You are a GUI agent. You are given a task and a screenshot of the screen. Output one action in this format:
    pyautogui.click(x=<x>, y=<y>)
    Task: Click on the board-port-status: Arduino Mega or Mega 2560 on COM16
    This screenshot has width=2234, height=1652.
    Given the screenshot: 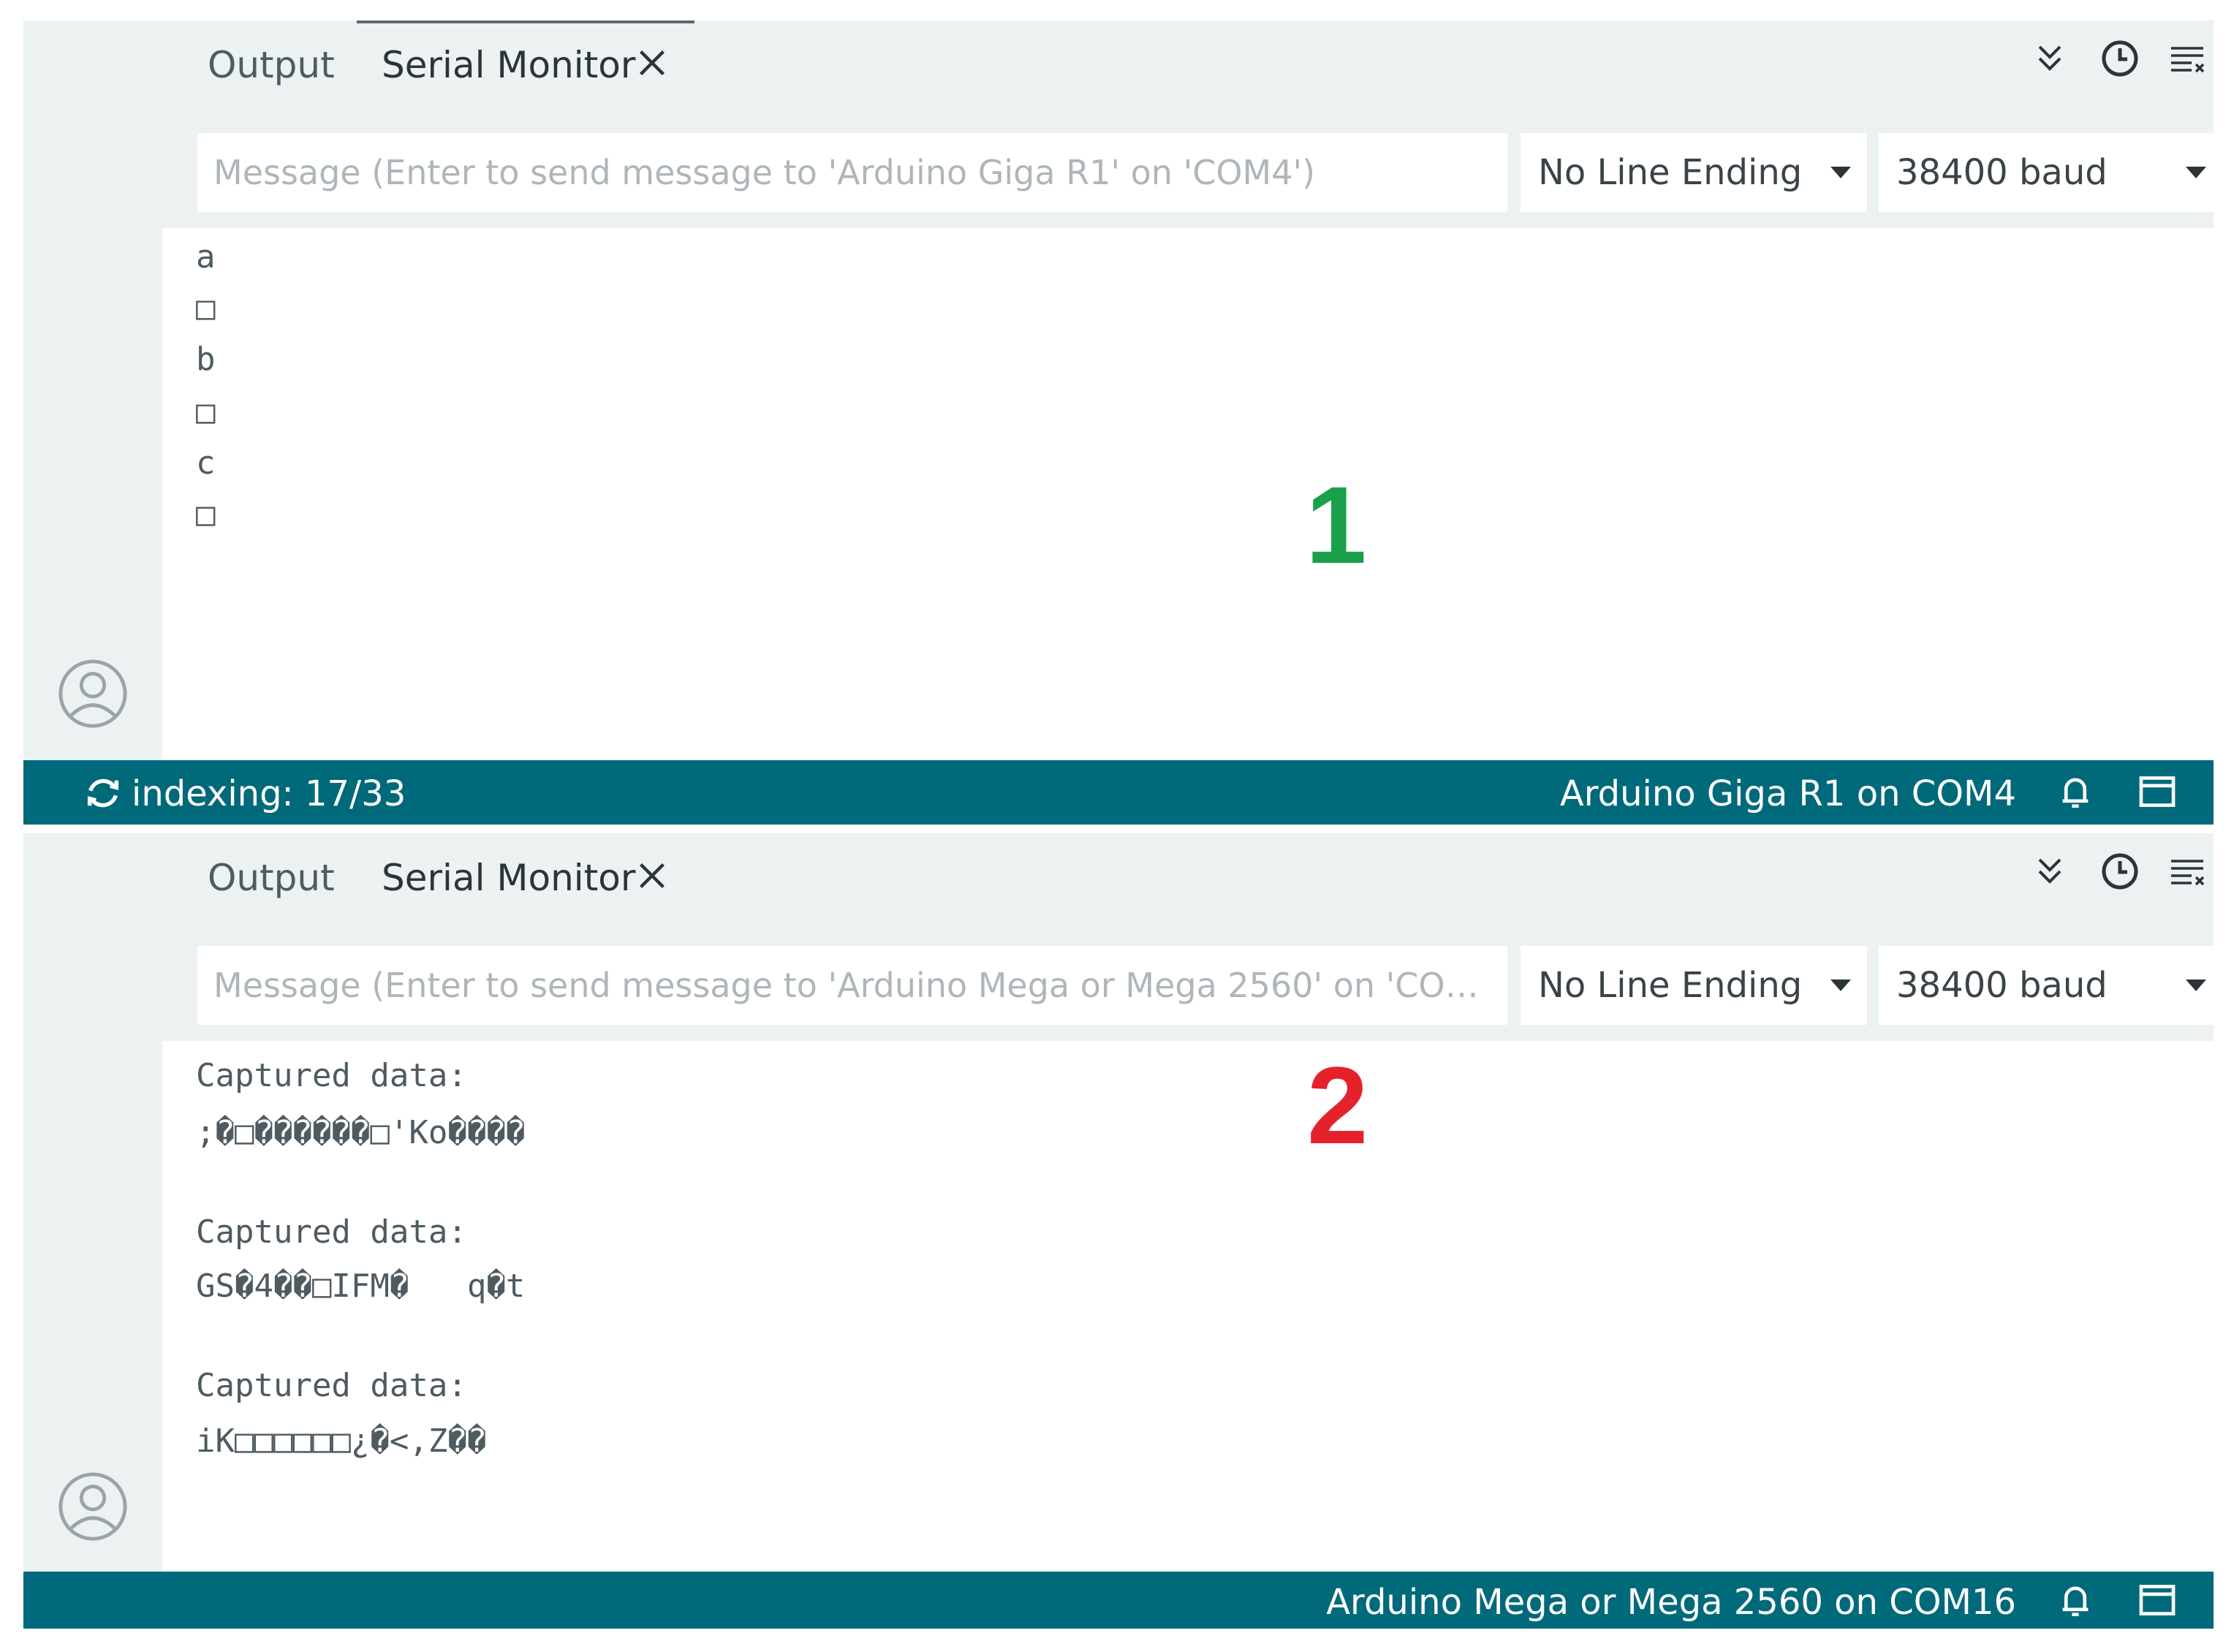 What is the action you would take?
    pyautogui.click(x=1671, y=1602)
    